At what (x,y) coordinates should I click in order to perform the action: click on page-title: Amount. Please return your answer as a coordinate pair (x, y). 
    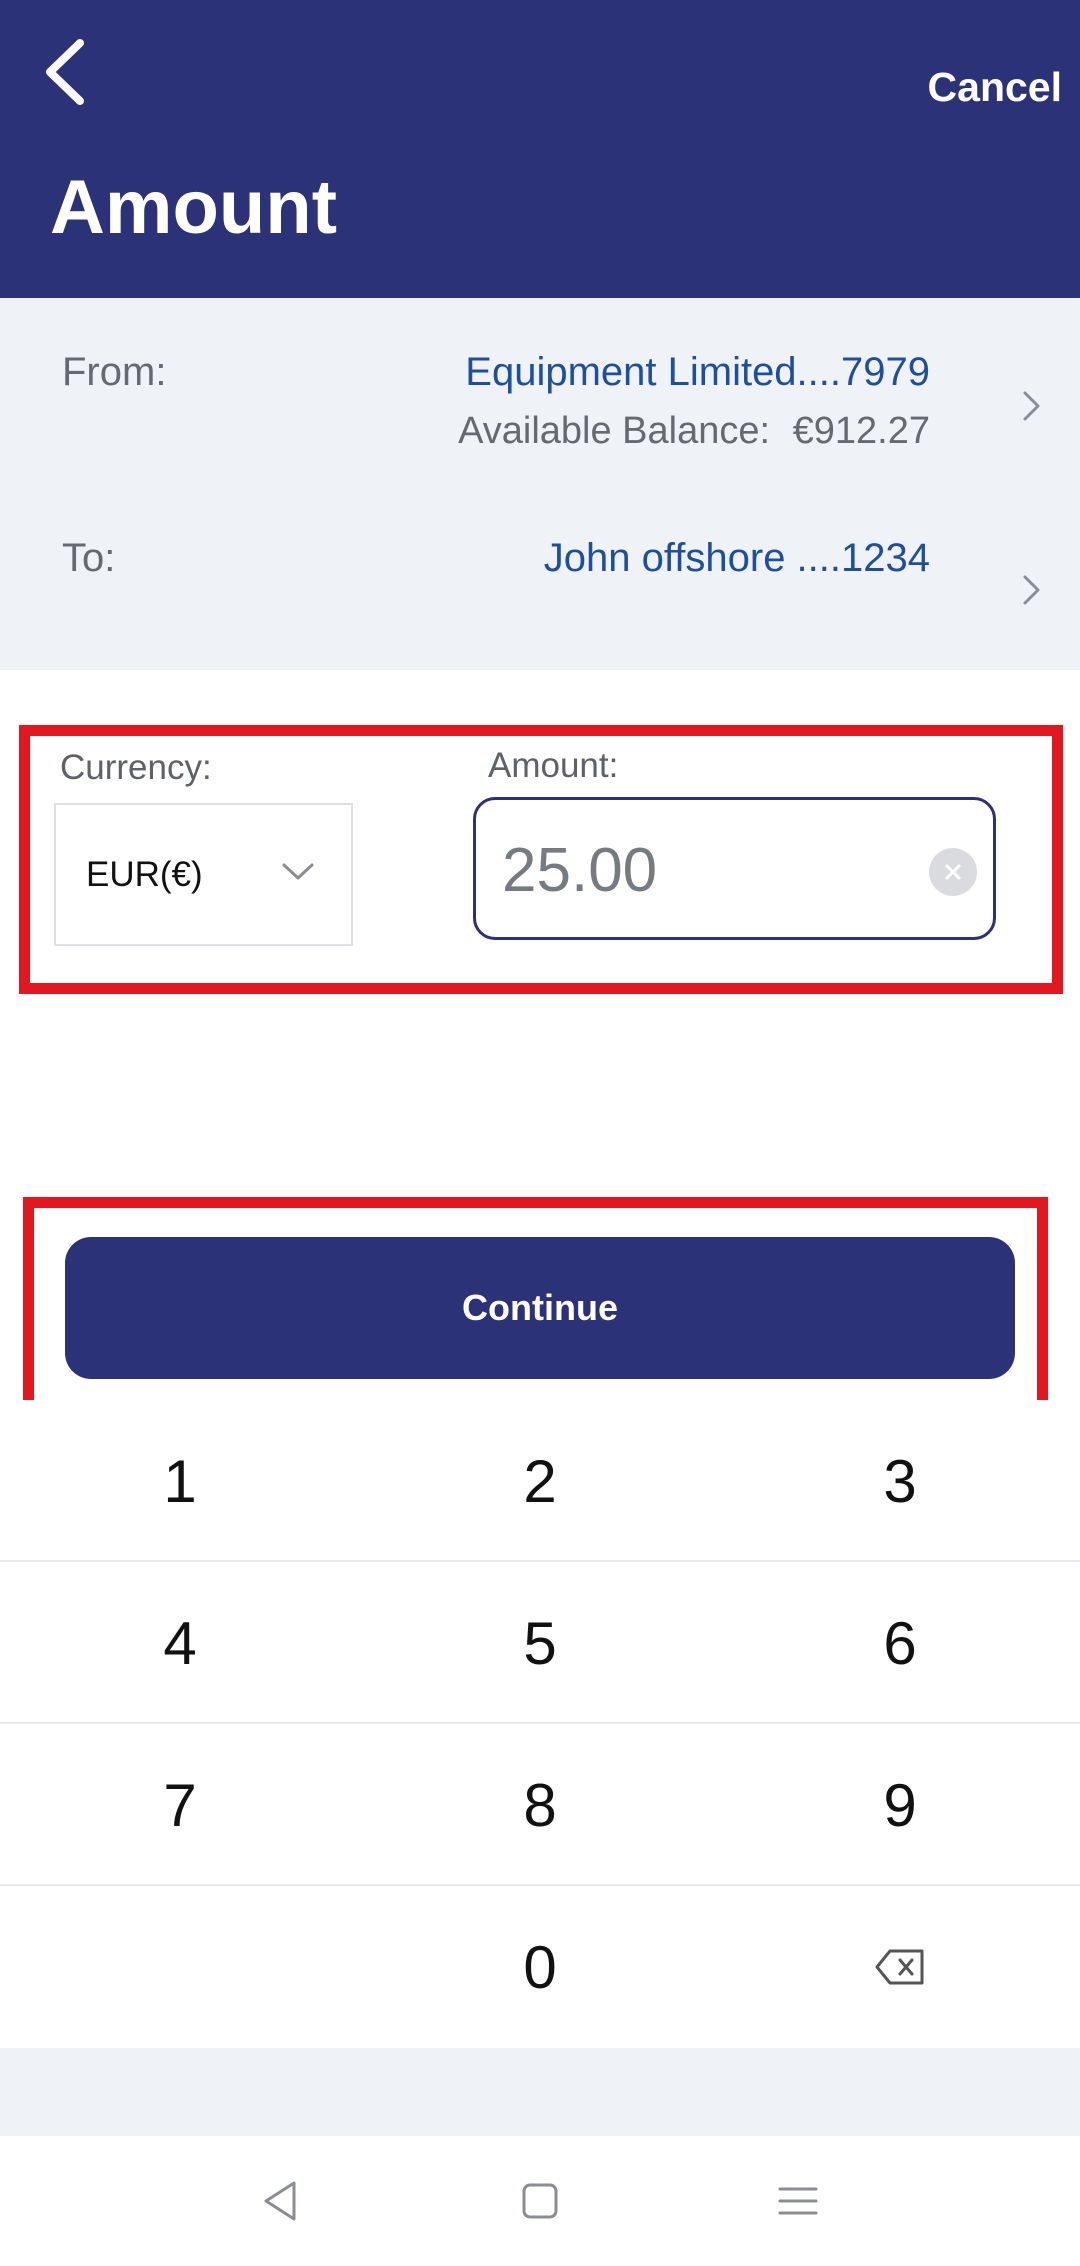
    Looking at the image, I should click on (194, 207).